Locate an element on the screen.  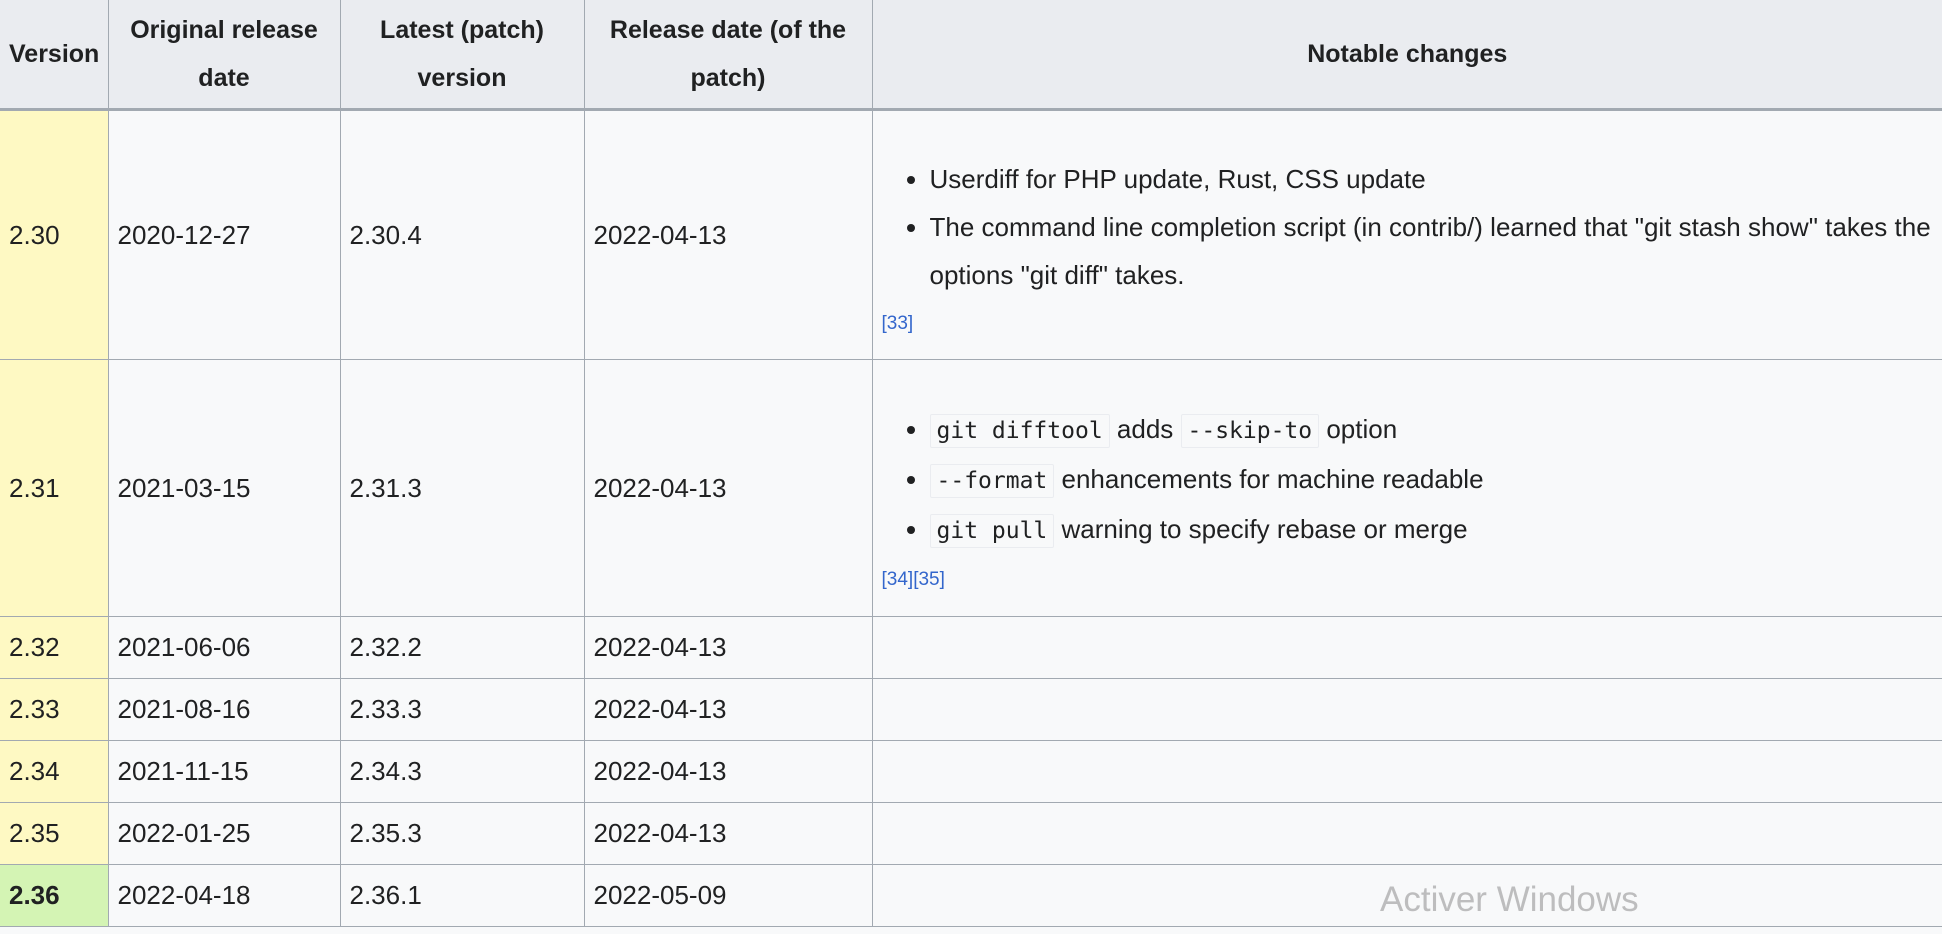
change-text: adds is located at coordinates (1145, 429).